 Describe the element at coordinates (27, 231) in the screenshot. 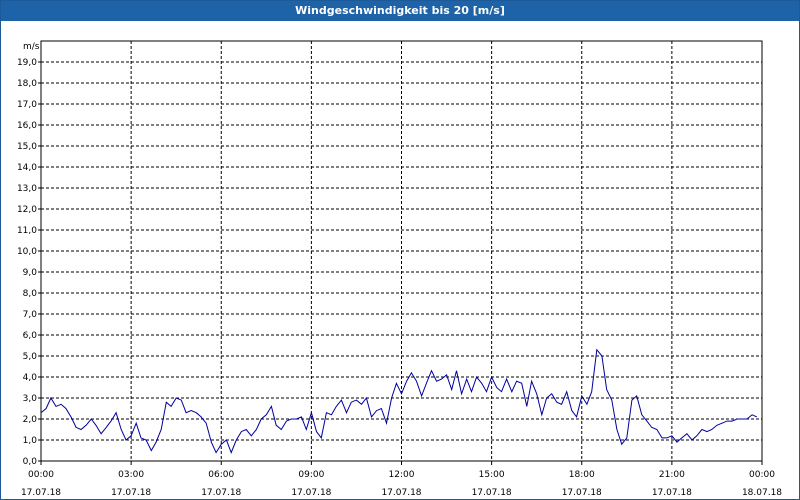

I see `y-tick-label: 11,0` at that location.